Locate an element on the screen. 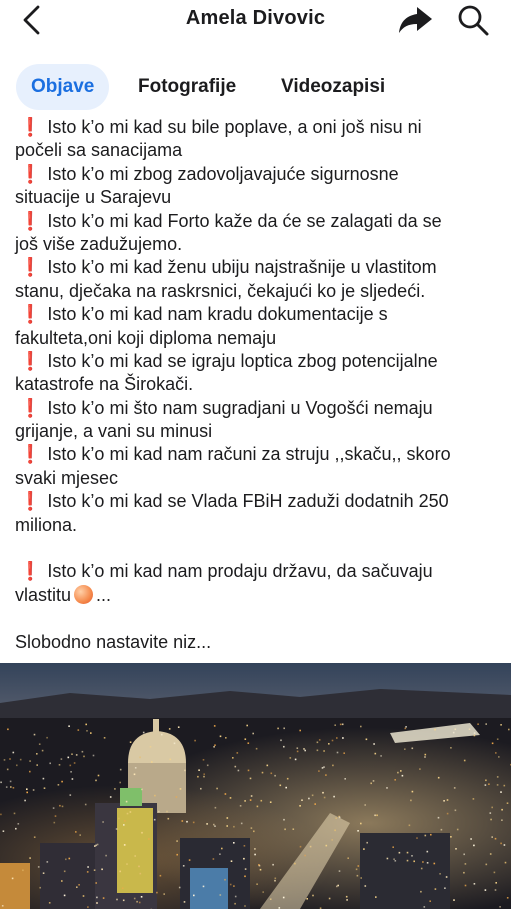  post-line-text: grijanje, a vani su minusi is located at coordinates (114, 431).